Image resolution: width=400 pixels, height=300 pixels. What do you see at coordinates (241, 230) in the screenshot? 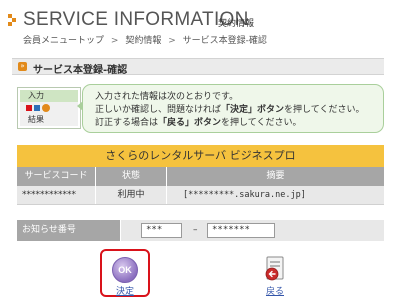
I see `notice-number-part-2: *******` at bounding box center [241, 230].